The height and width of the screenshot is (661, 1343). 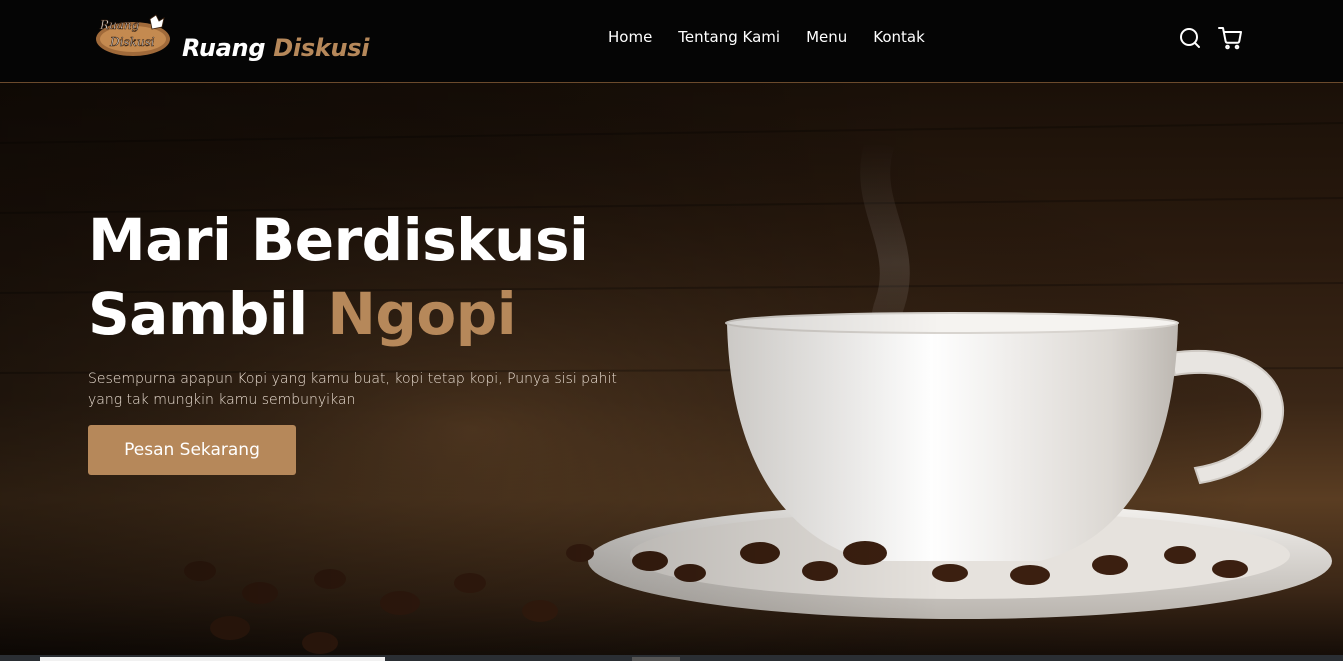 What do you see at coordinates (422, 314) in the screenshot?
I see `hero-title-line2-accent: Ngopi` at bounding box center [422, 314].